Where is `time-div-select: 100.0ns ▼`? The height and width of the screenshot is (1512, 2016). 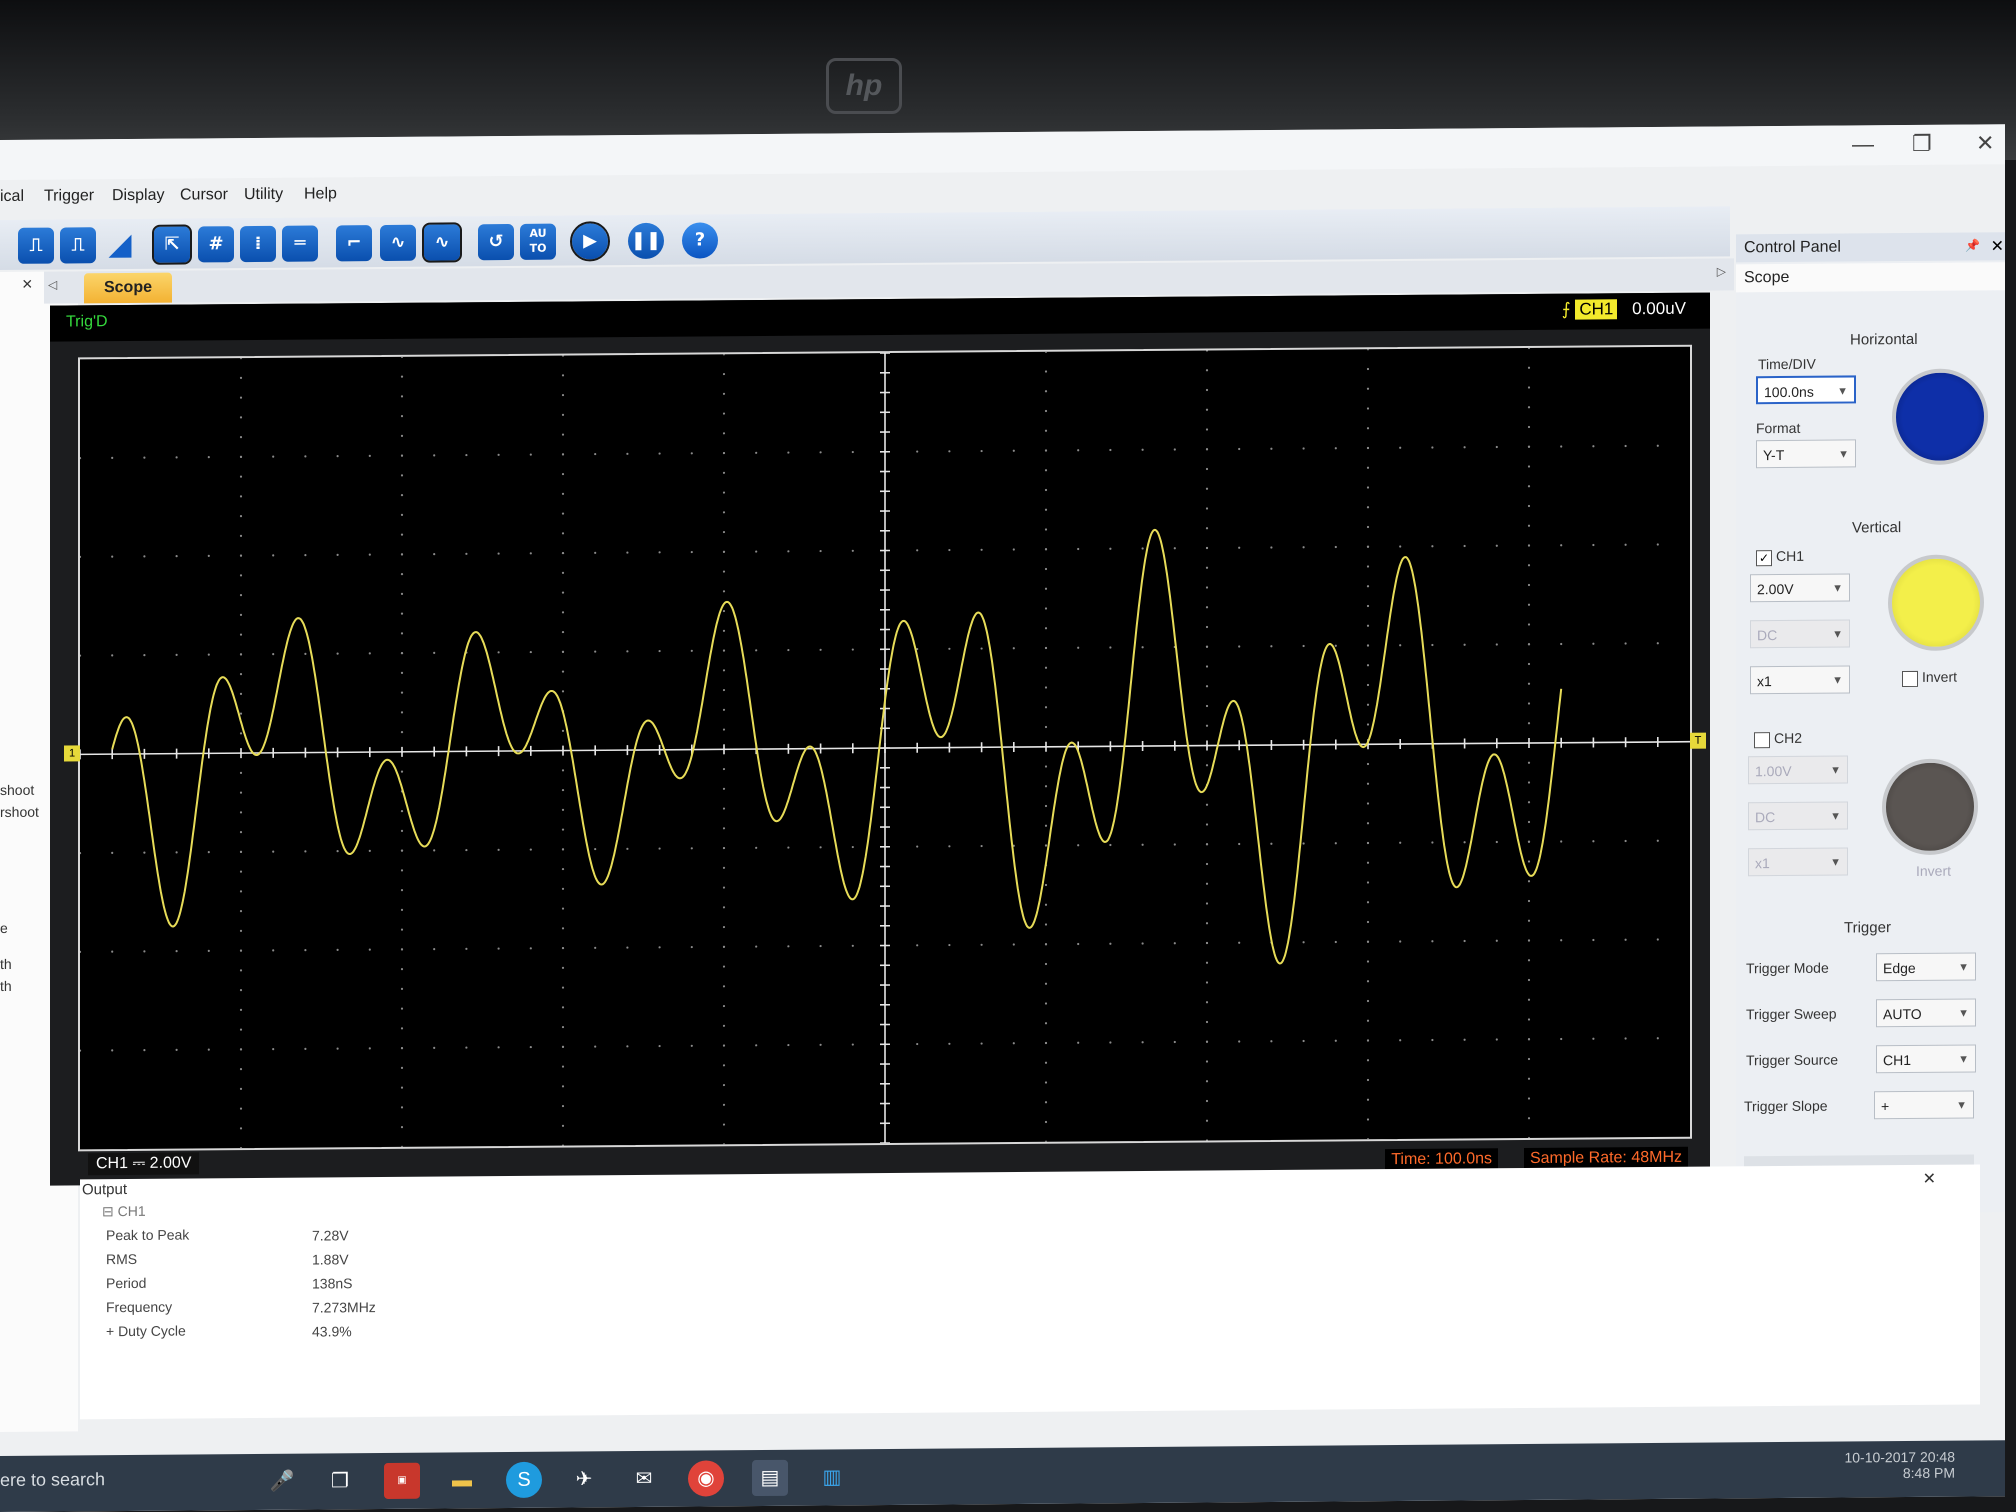
time-div-select: 100.0ns ▼ is located at coordinates (1806, 390).